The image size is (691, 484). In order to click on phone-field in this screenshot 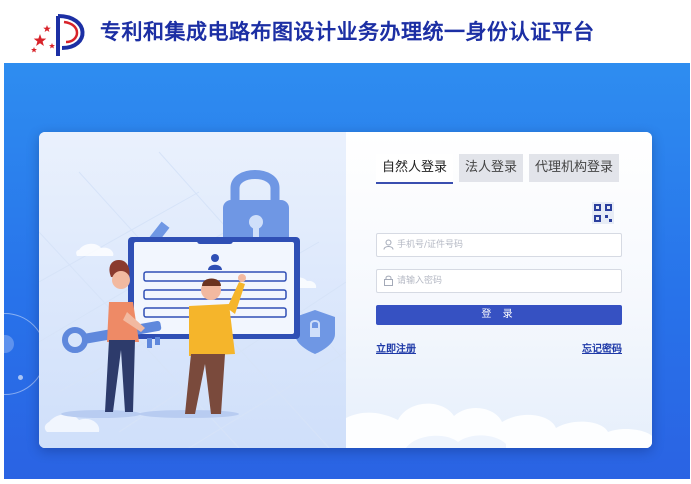, I will do `click(499, 245)`.